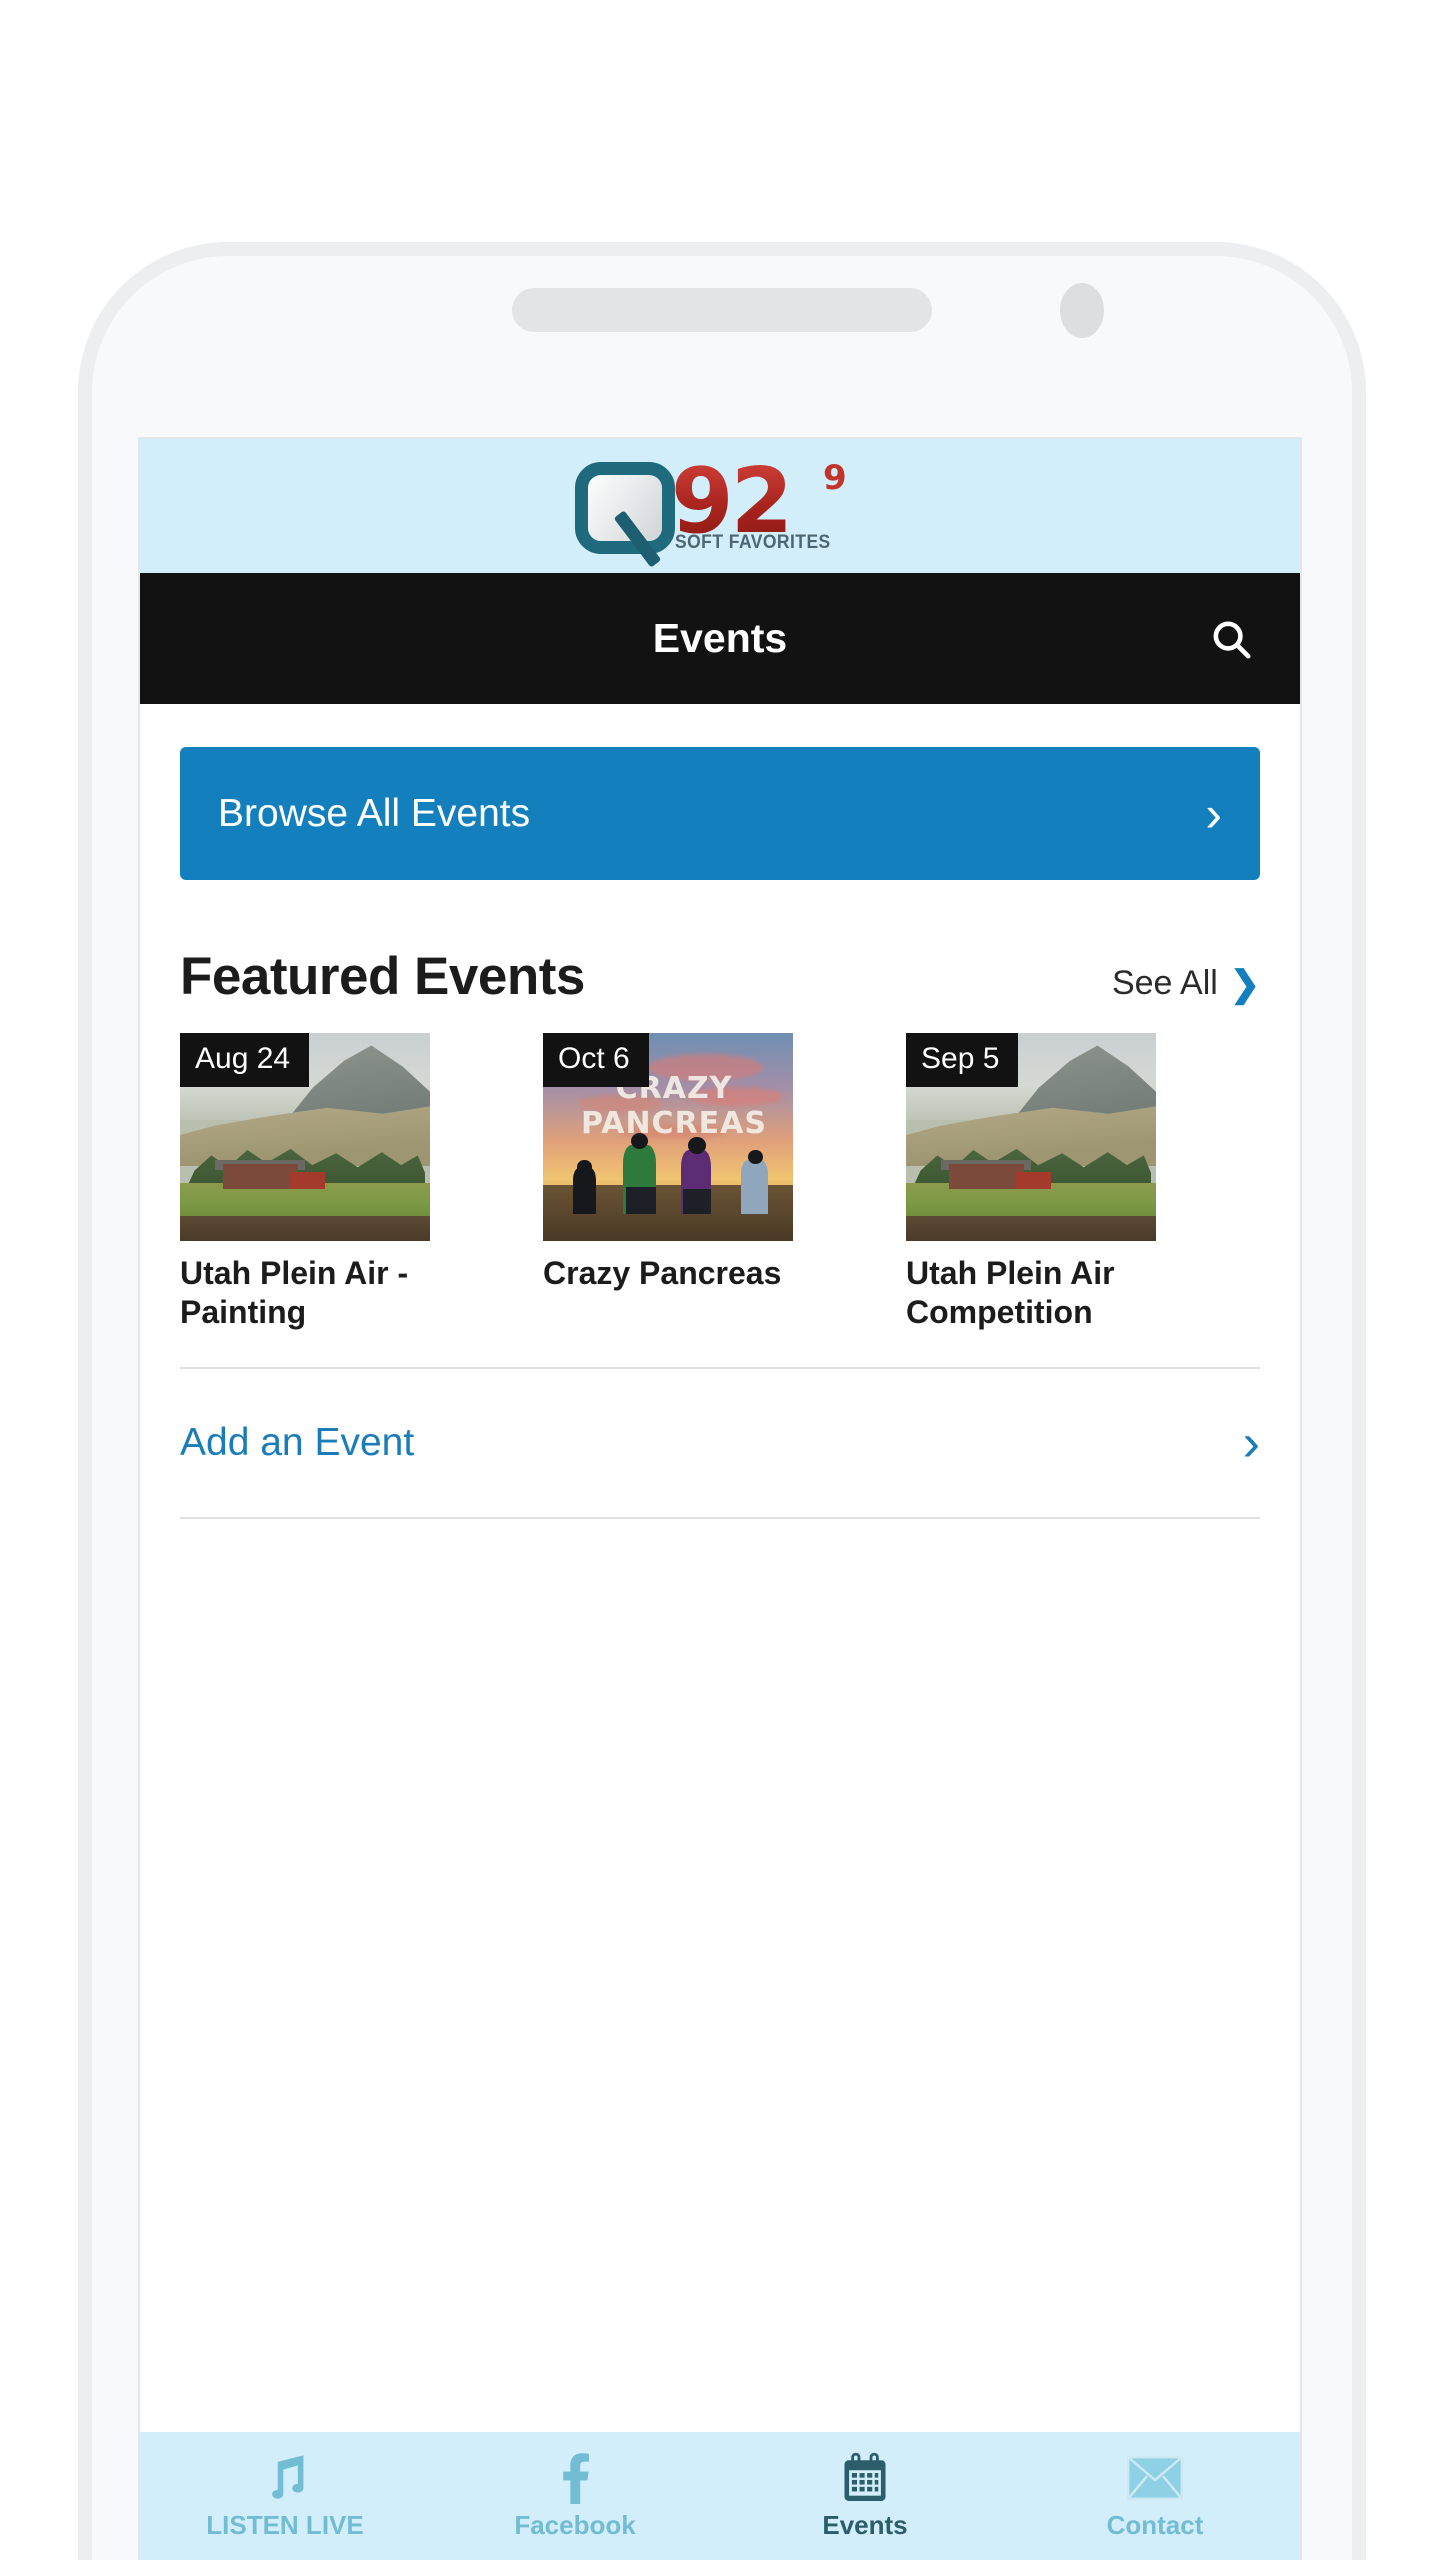 This screenshot has height=2560, width=1440. I want to click on event-date-badge: Oct 6, so click(596, 1060).